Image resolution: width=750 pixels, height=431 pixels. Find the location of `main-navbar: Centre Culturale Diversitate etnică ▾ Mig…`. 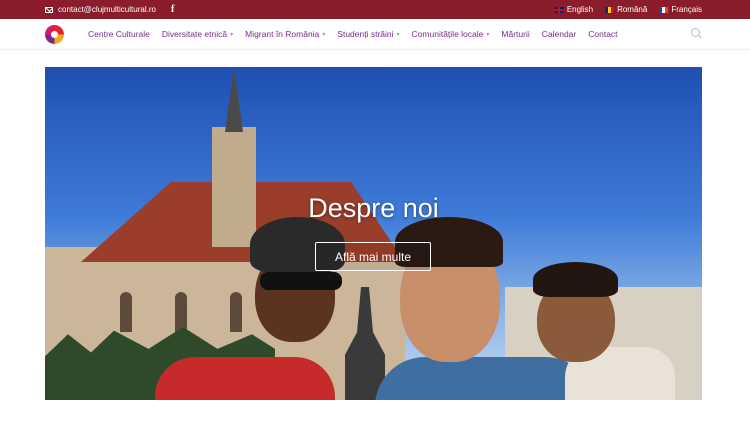

main-navbar: Centre Culturale Diversitate etnică ▾ Mig… is located at coordinates (375, 34).